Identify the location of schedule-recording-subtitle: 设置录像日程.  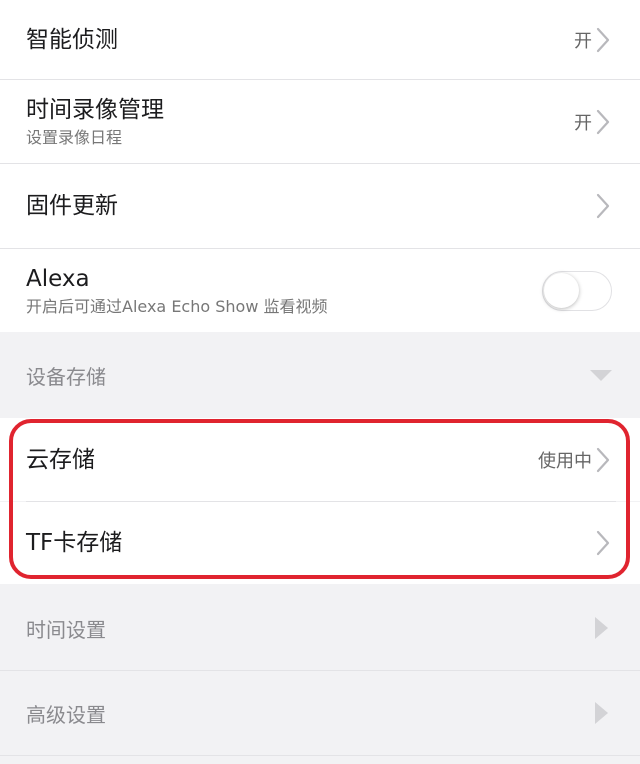
(74, 137).